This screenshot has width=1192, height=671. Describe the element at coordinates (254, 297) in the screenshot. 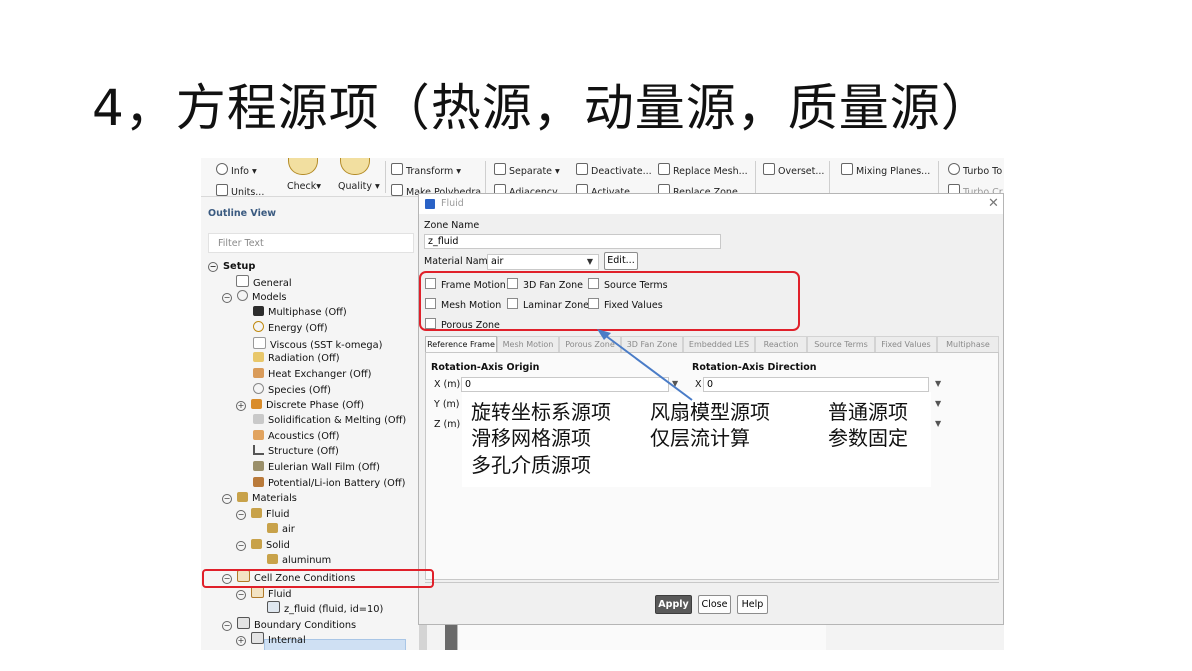

I see `tree-item-models: − Models` at that location.